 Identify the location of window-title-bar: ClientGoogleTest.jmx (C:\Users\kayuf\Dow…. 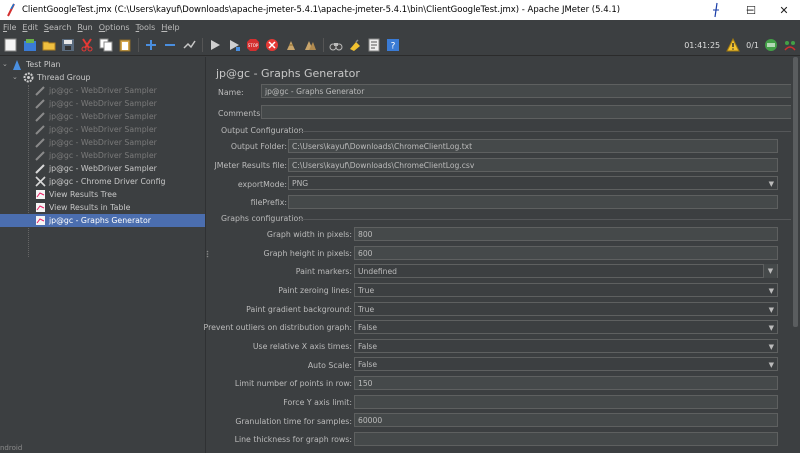
(400, 10).